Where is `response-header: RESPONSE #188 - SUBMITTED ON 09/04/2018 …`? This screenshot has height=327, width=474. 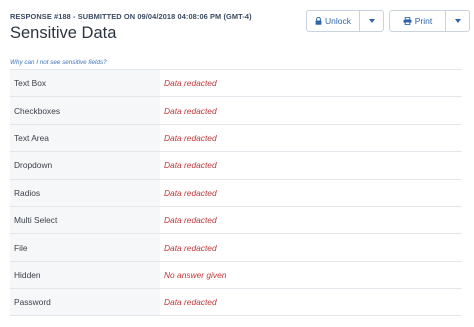
response-header: RESPONSE #188 - SUBMITTED ON 09/04/2018 … is located at coordinates (240, 35).